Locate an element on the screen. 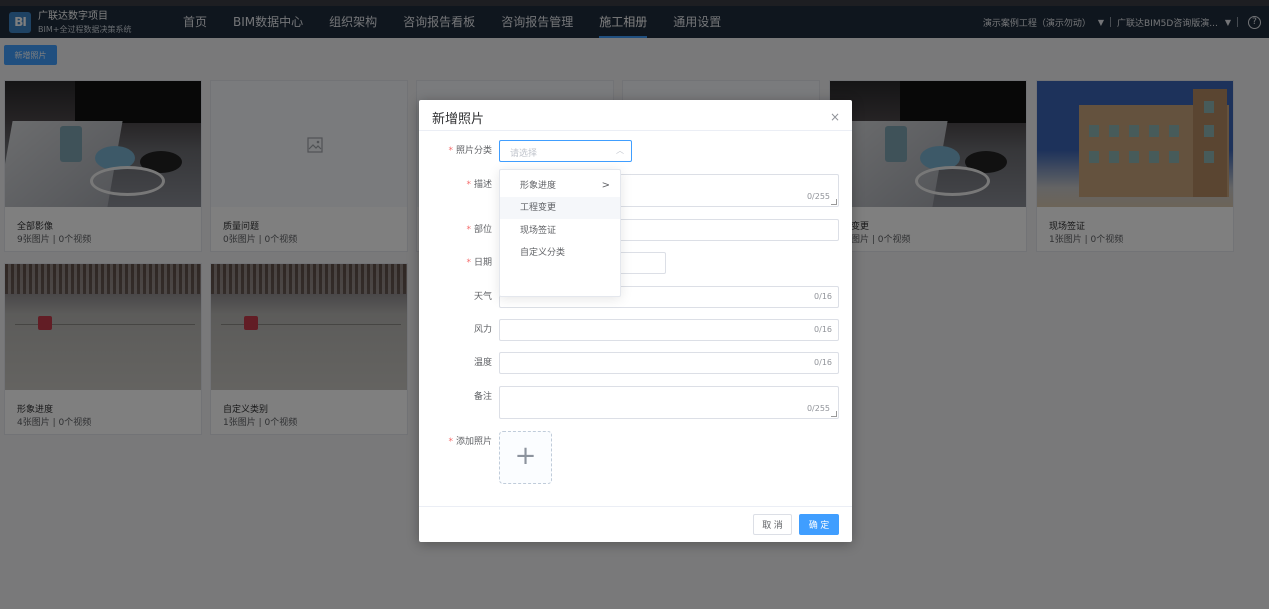 Image resolution: width=1269 pixels, height=609 pixels. dropdown-item-custom: 自定义分类 is located at coordinates (560, 253).